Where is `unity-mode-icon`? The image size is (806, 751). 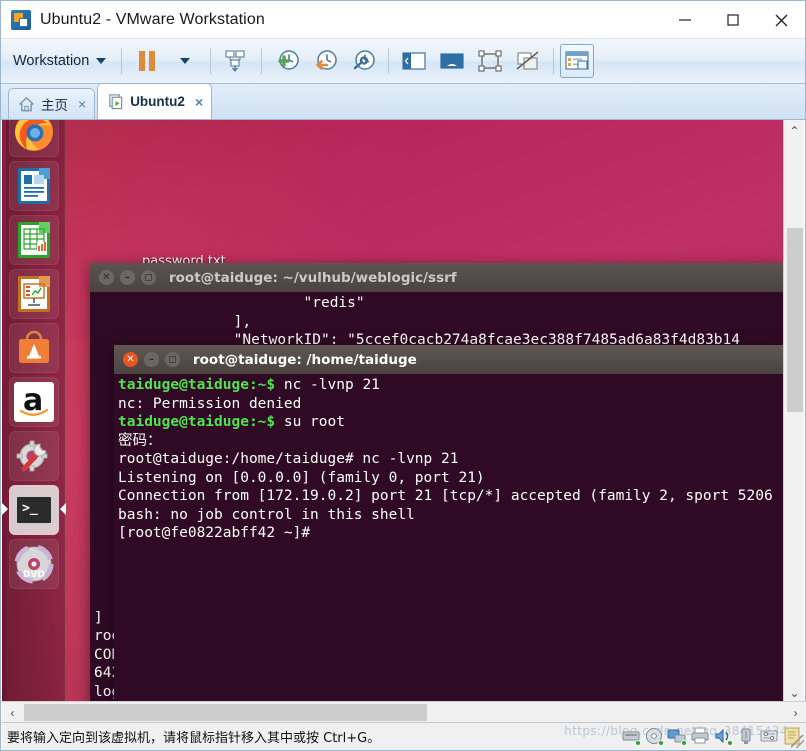 unity-mode-icon is located at coordinates (527, 60).